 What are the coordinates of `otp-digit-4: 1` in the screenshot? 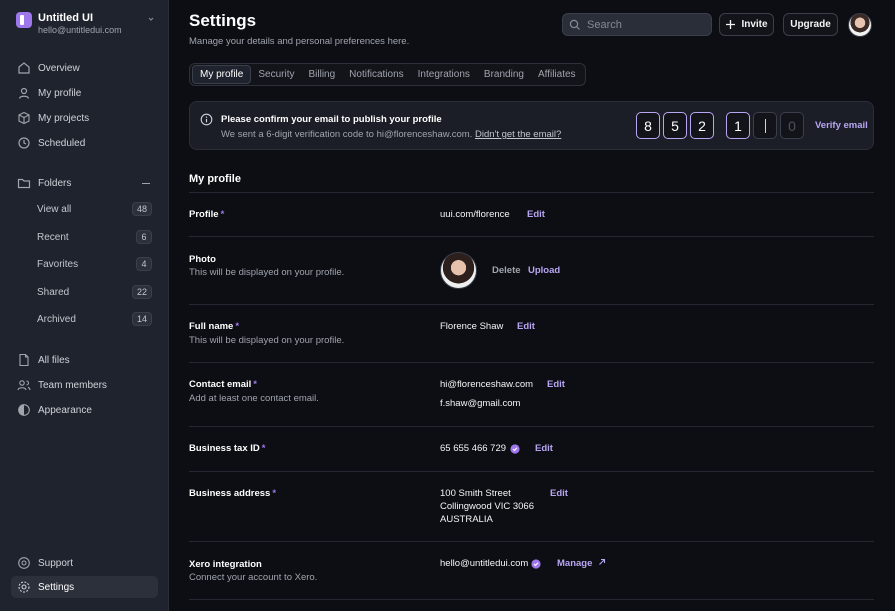 It's located at (738, 125).